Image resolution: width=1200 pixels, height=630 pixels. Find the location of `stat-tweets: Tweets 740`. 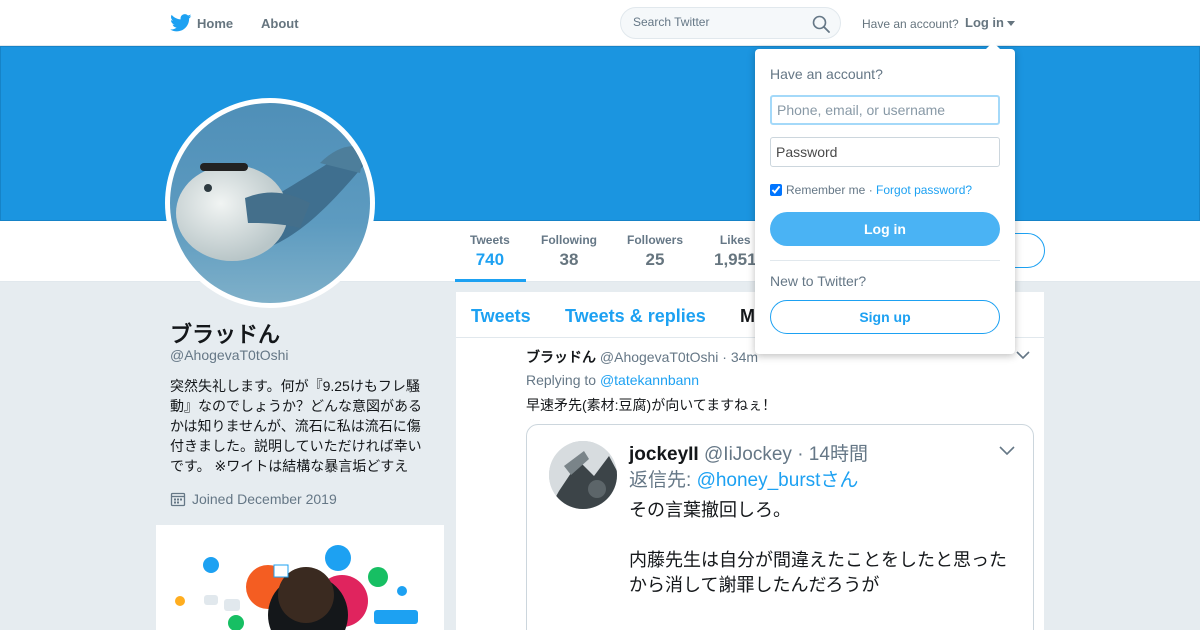

stat-tweets: Tweets 740 is located at coordinates (490, 251).